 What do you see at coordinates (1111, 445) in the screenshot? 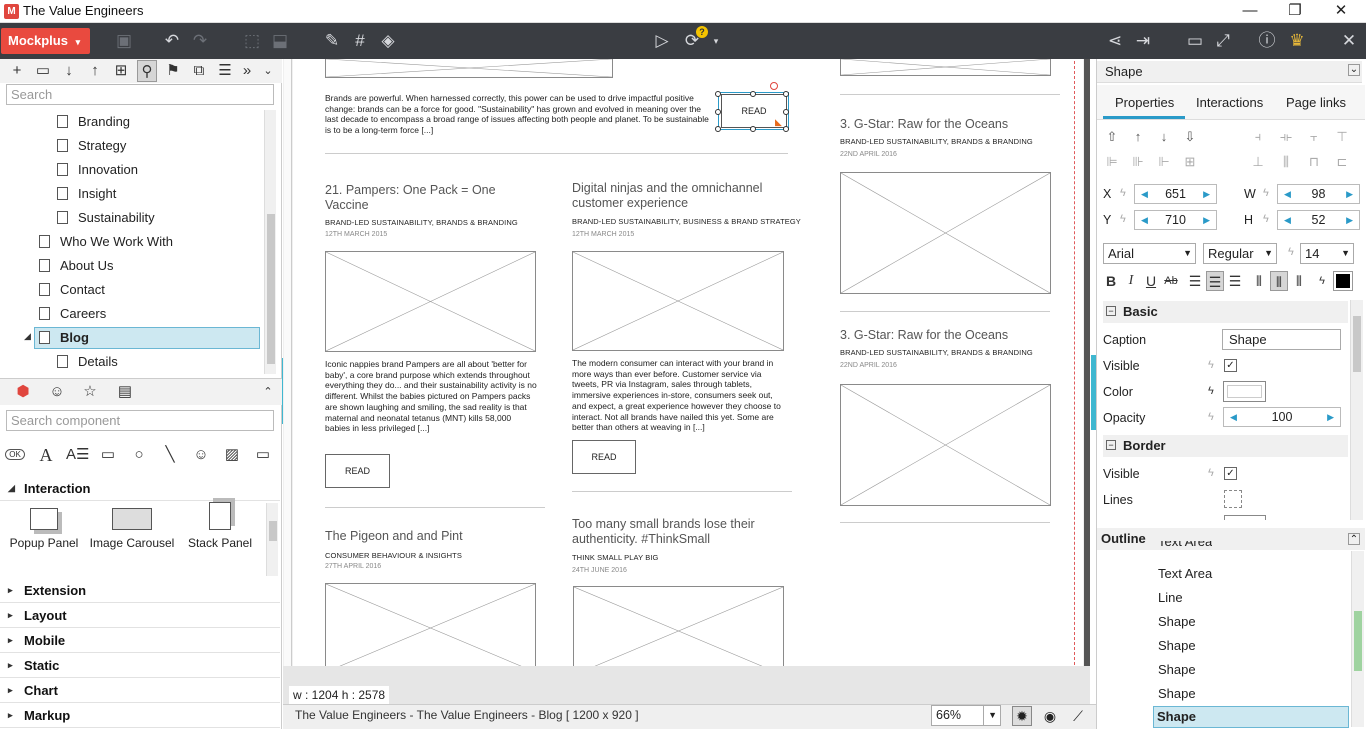
I see `collapse-group-icon: −` at bounding box center [1111, 445].